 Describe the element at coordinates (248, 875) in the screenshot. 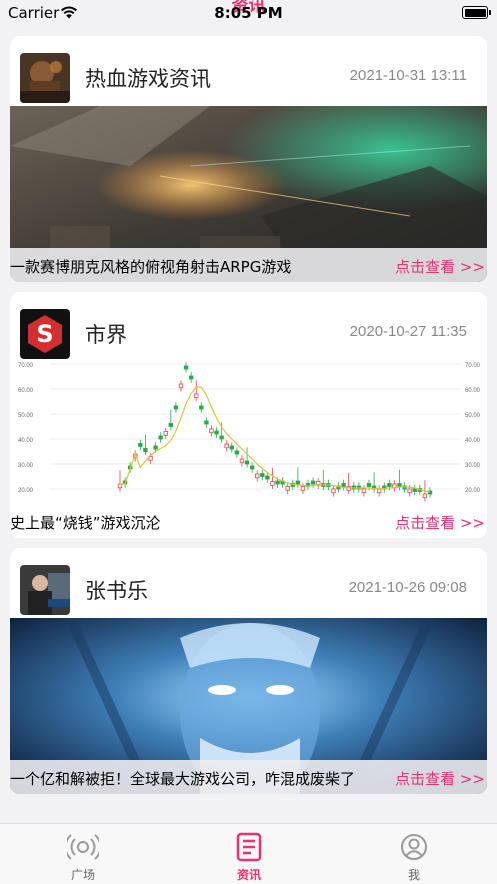

I see `tab-label: 资讯` at that location.